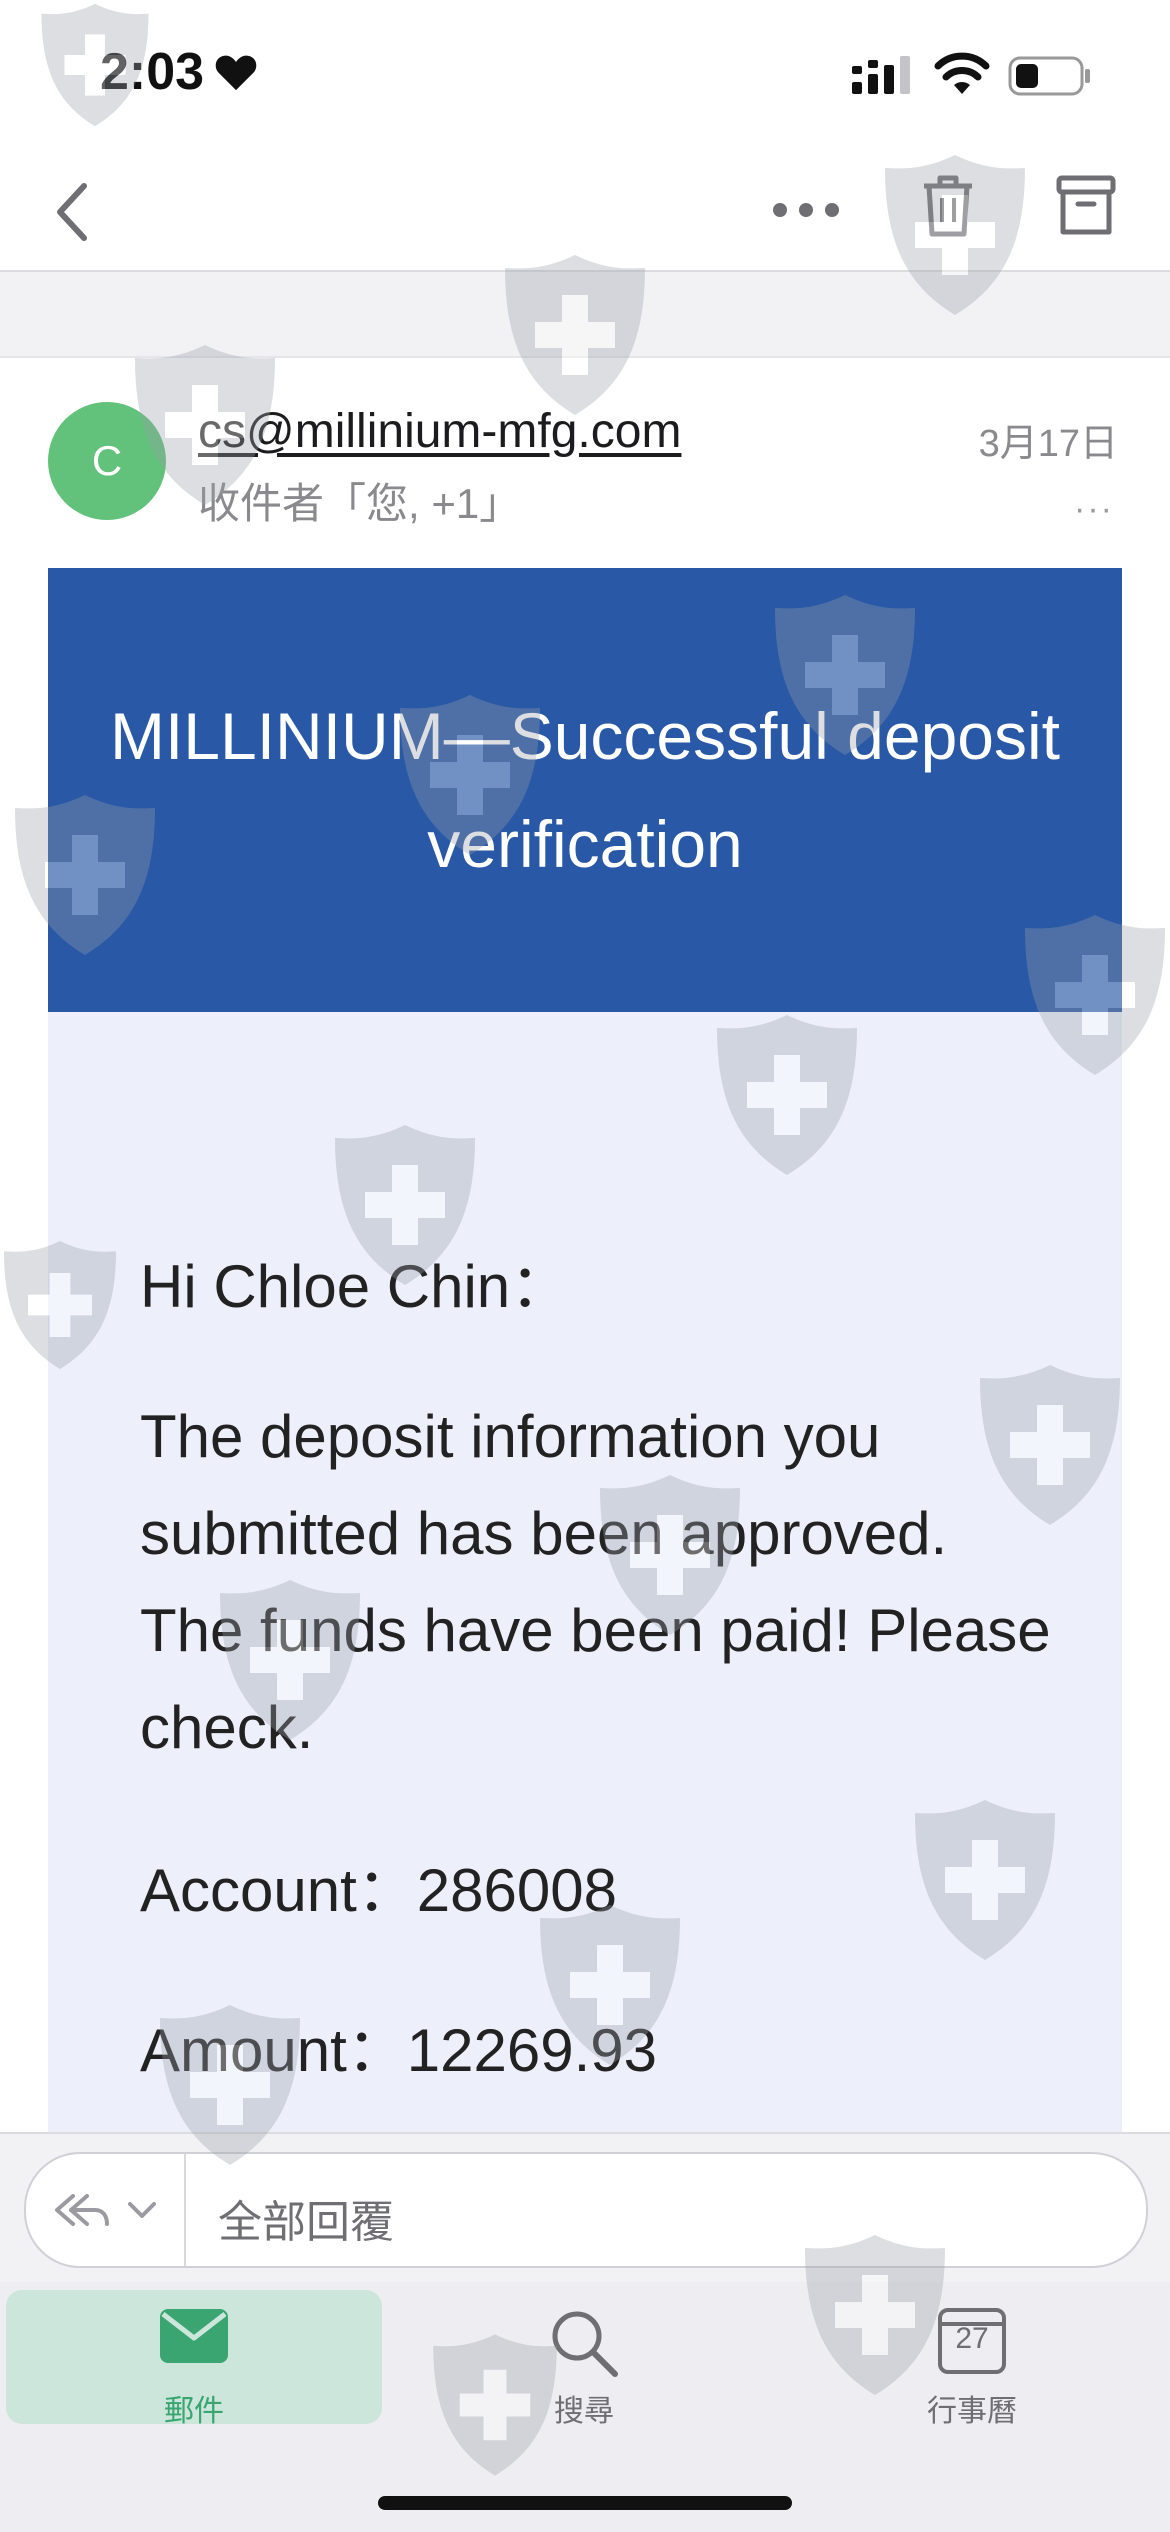  What do you see at coordinates (972, 2338) in the screenshot?
I see `calendar-day-number: 27` at bounding box center [972, 2338].